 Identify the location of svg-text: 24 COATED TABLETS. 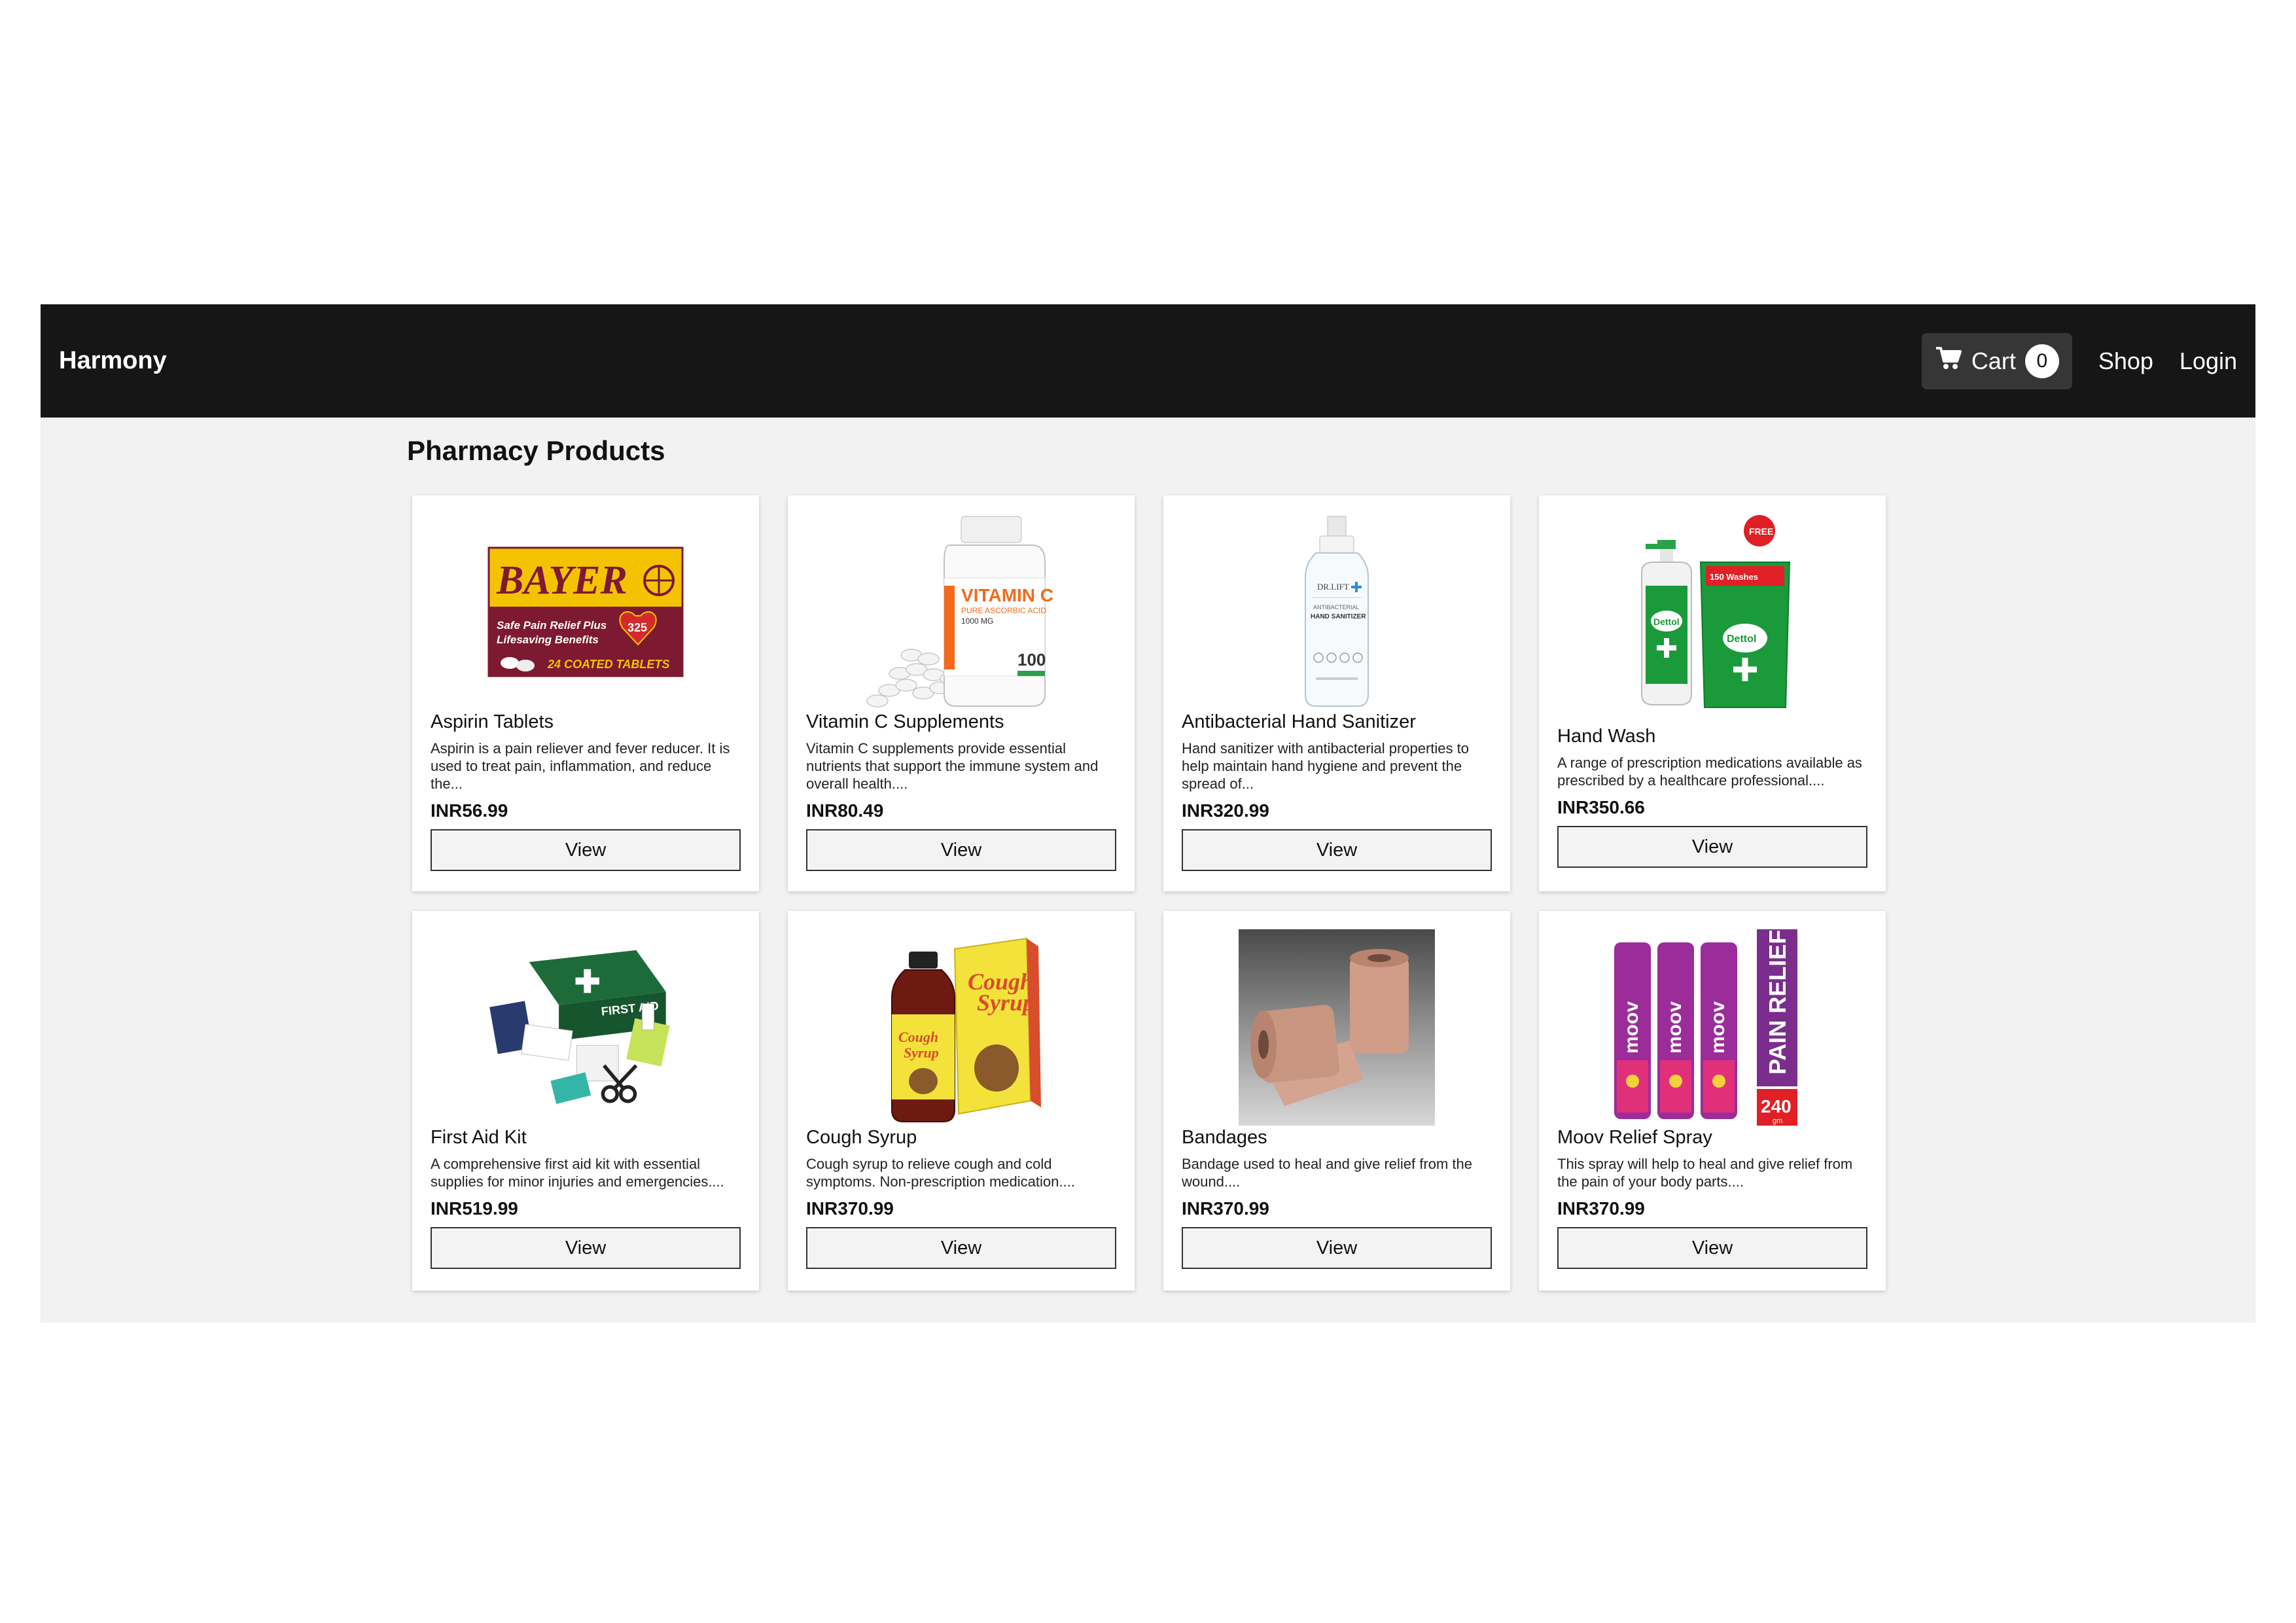
(608, 664).